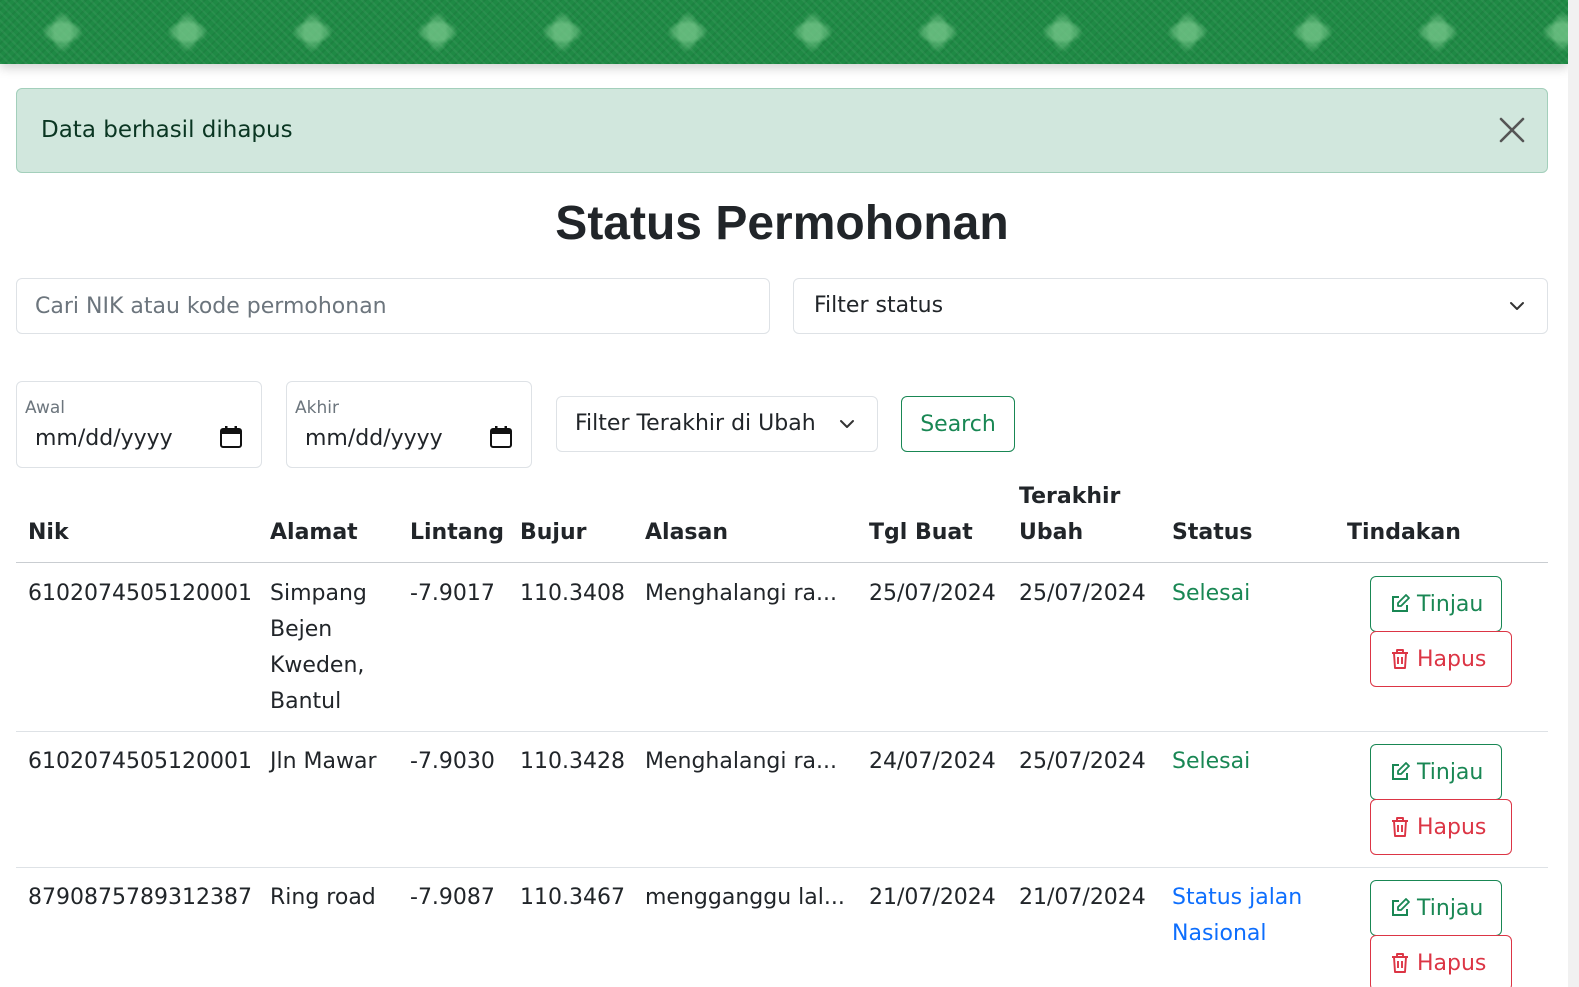 The height and width of the screenshot is (987, 1579). Describe the element at coordinates (572, 897) in the screenshot. I see `cell-bujur: 110.3467` at that location.